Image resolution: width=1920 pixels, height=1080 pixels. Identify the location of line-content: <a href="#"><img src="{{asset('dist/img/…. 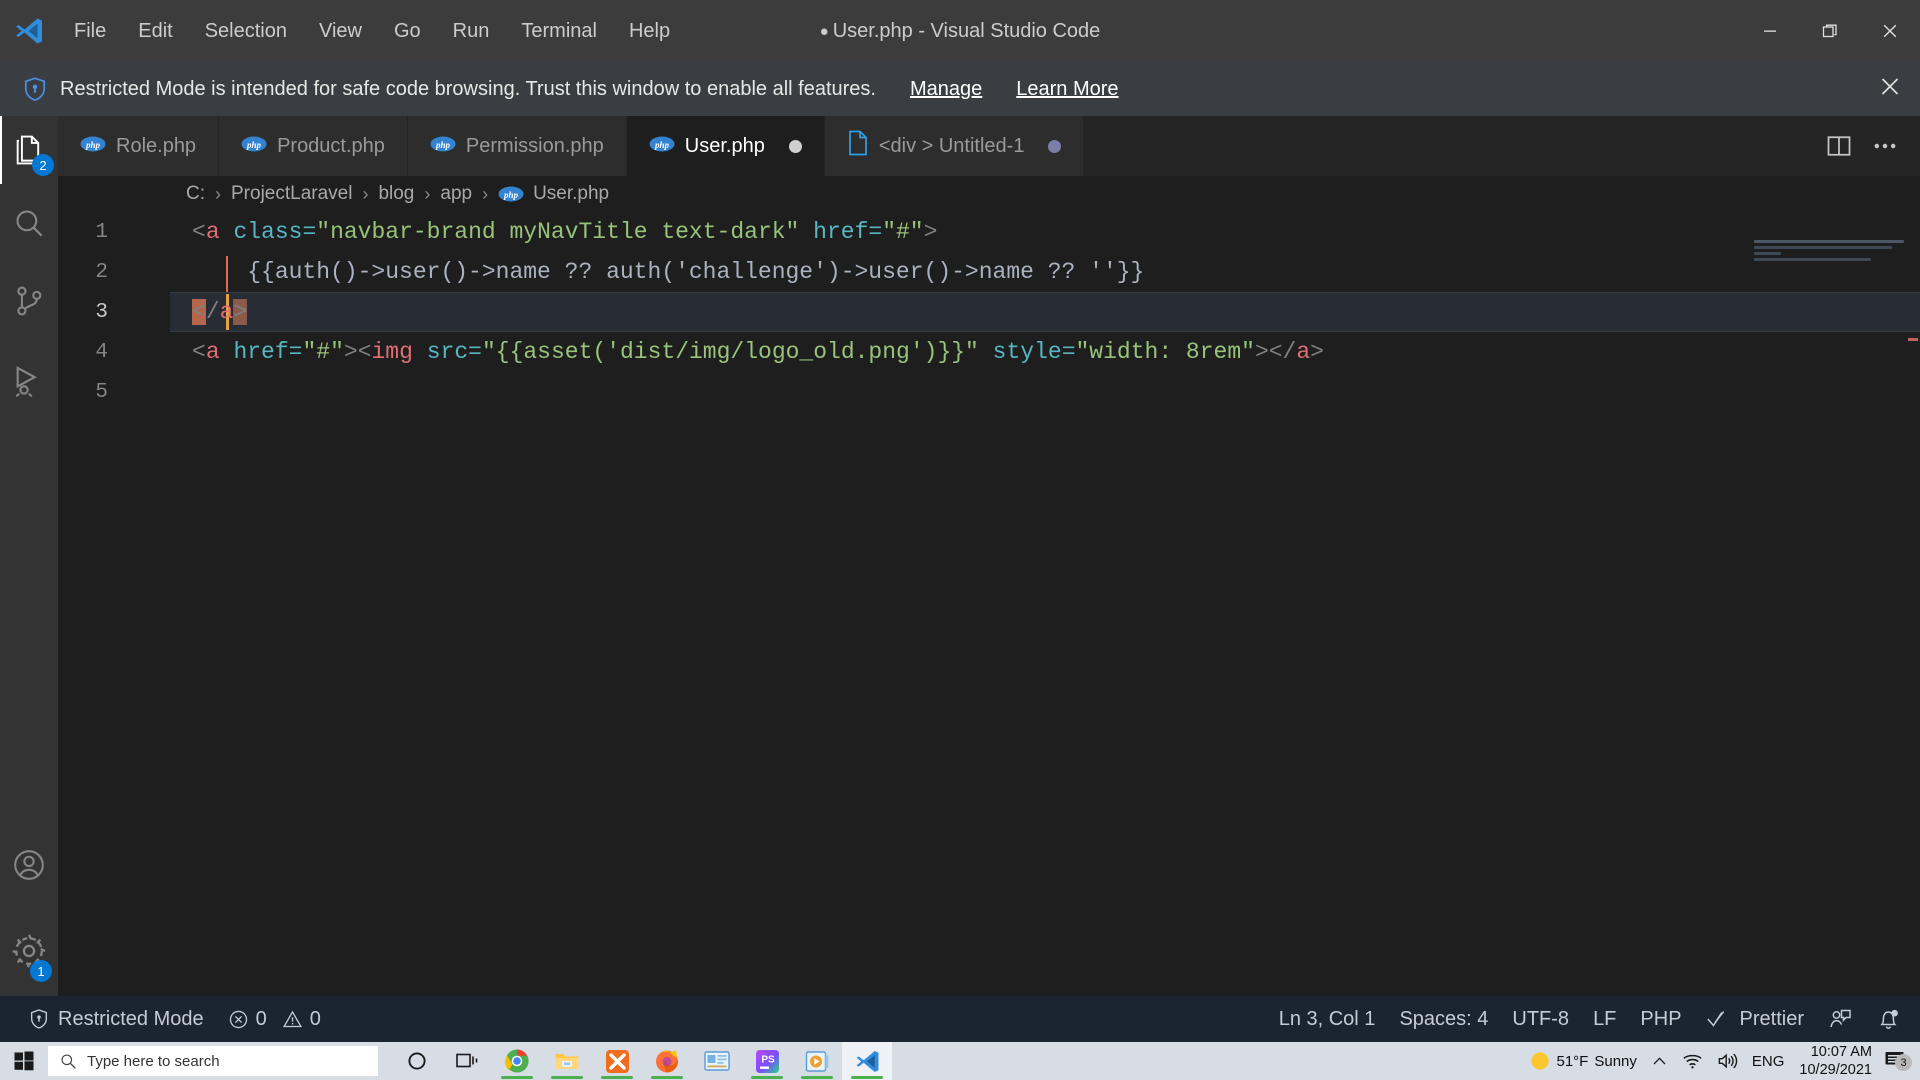
(758, 352).